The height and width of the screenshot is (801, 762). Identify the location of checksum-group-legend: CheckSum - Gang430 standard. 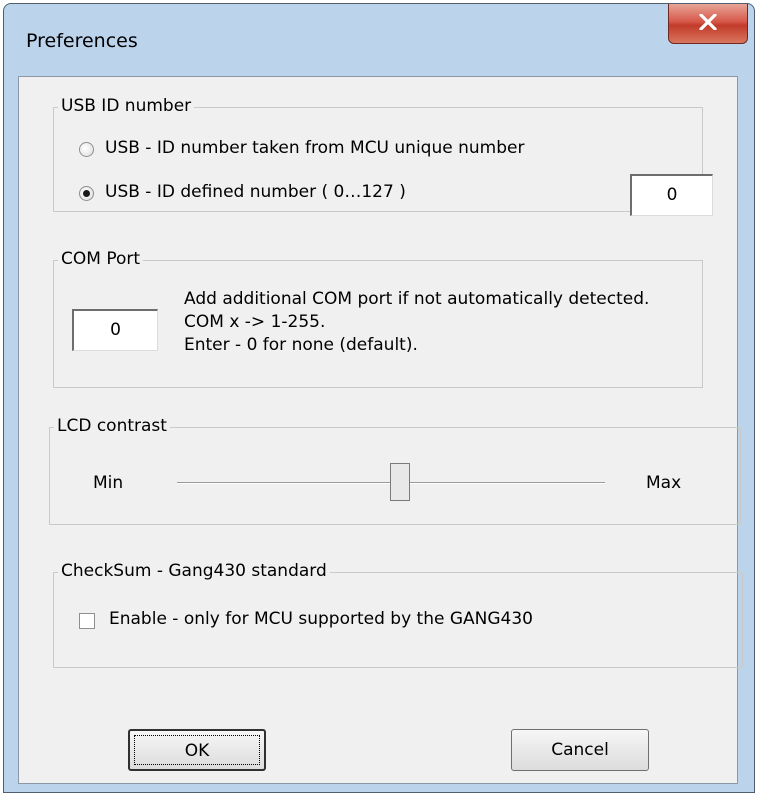
(194, 571).